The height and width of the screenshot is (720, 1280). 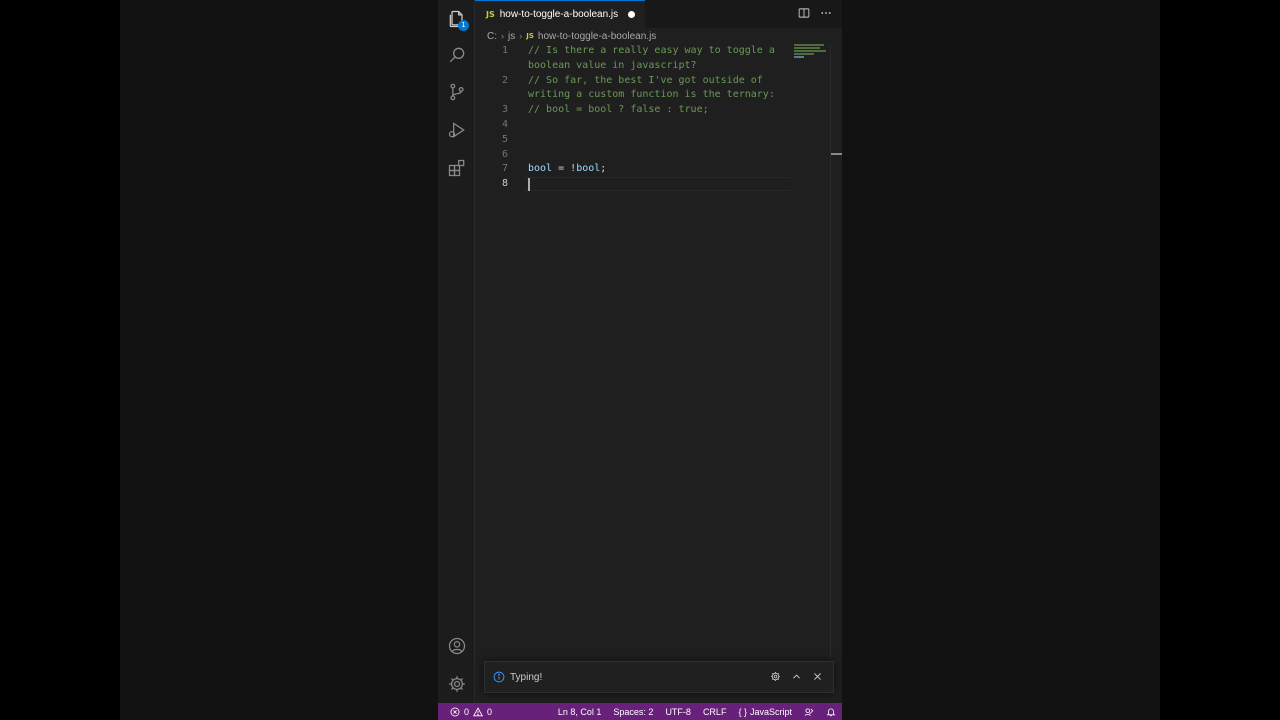 What do you see at coordinates (456, 351) in the screenshot?
I see `activity-bar: 1` at bounding box center [456, 351].